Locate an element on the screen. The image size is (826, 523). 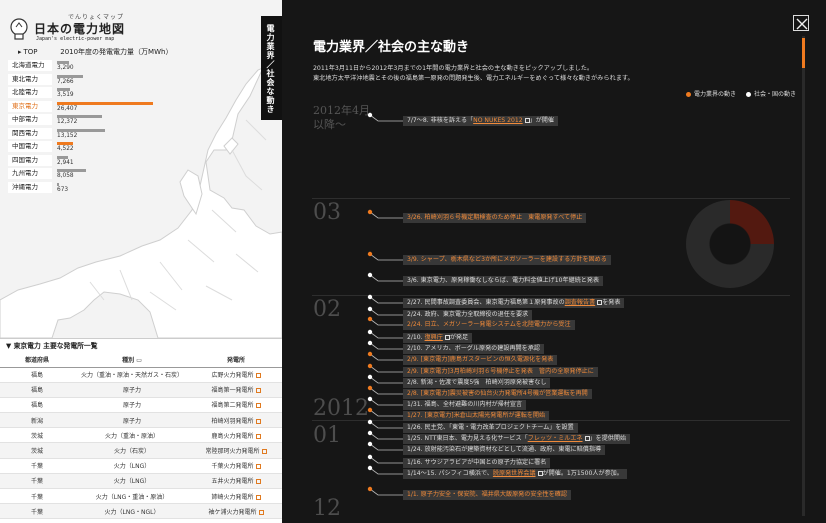
cell-plant: 福島第一発電所 is located at coordinates (236, 390).